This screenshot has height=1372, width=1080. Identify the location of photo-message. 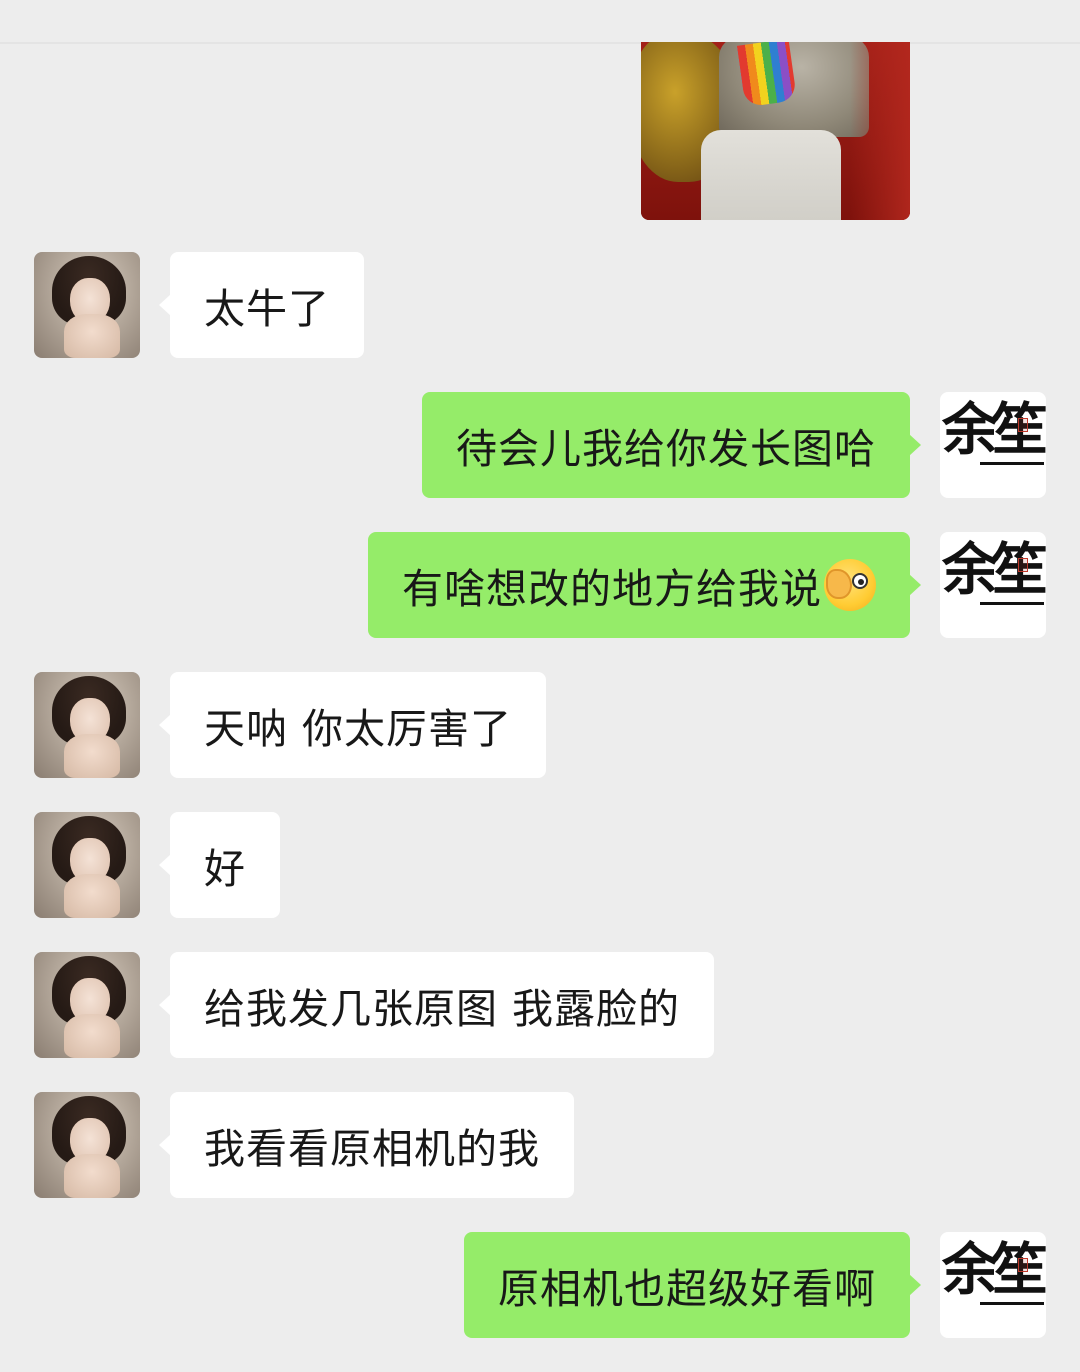
(775, 131).